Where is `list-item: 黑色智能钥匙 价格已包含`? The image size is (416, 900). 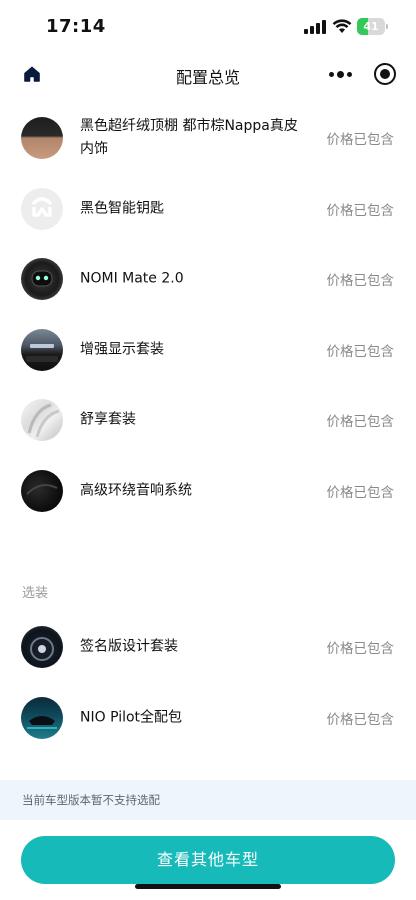 list-item: 黑色智能钥匙 价格已包含 is located at coordinates (208, 209).